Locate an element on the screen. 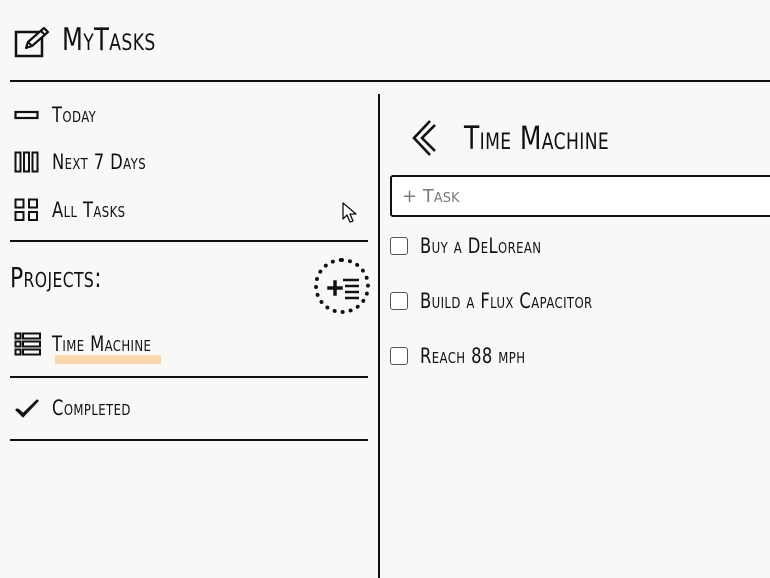 This screenshot has height=578, width=770. nav-item-label: Completed is located at coordinates (91, 408).